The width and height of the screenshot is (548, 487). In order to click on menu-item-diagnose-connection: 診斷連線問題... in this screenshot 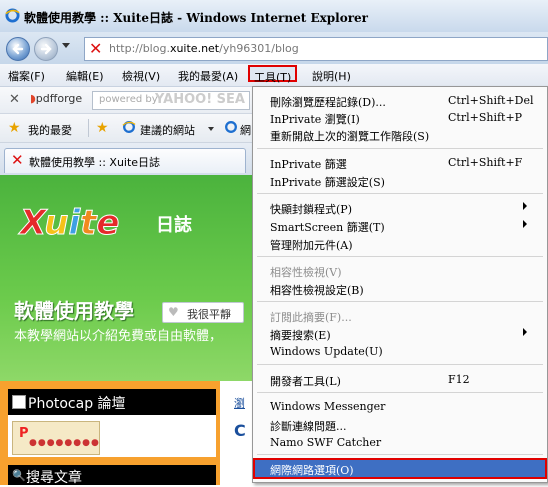, I will do `click(400, 424)`.